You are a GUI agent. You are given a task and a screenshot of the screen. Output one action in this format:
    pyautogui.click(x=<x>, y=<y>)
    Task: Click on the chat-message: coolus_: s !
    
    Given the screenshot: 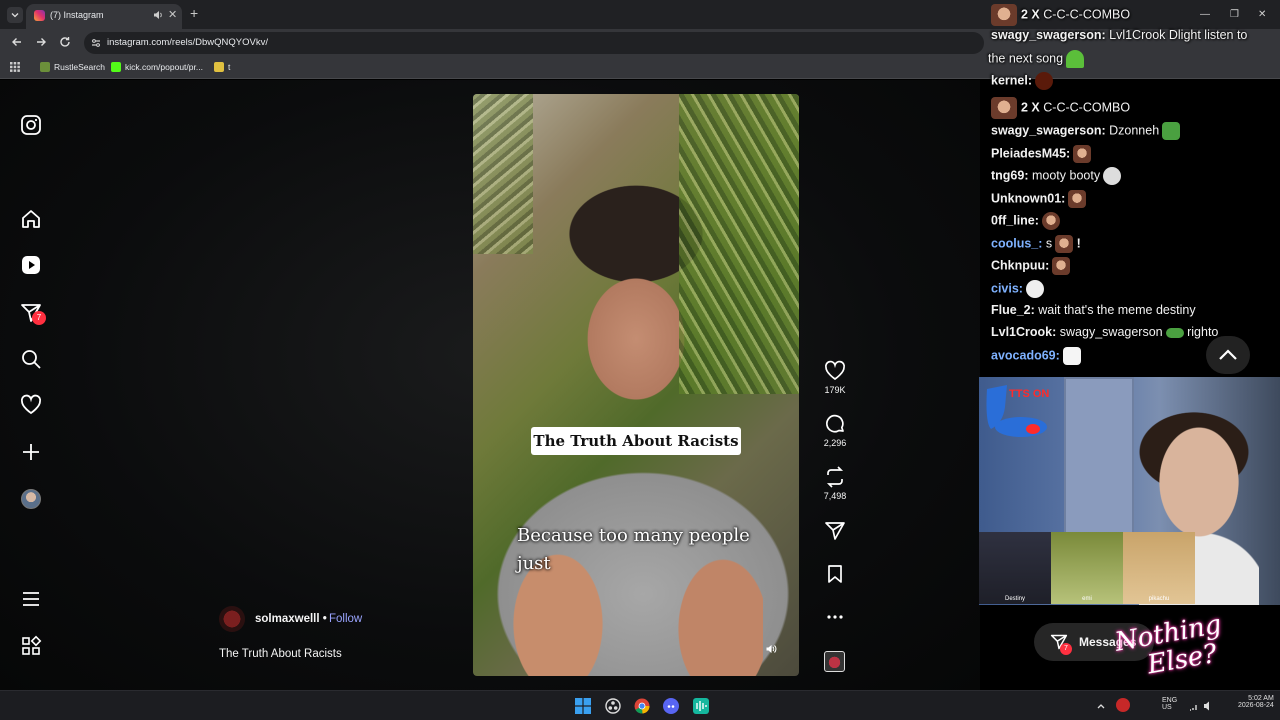 What is the action you would take?
    pyautogui.click(x=1036, y=244)
    